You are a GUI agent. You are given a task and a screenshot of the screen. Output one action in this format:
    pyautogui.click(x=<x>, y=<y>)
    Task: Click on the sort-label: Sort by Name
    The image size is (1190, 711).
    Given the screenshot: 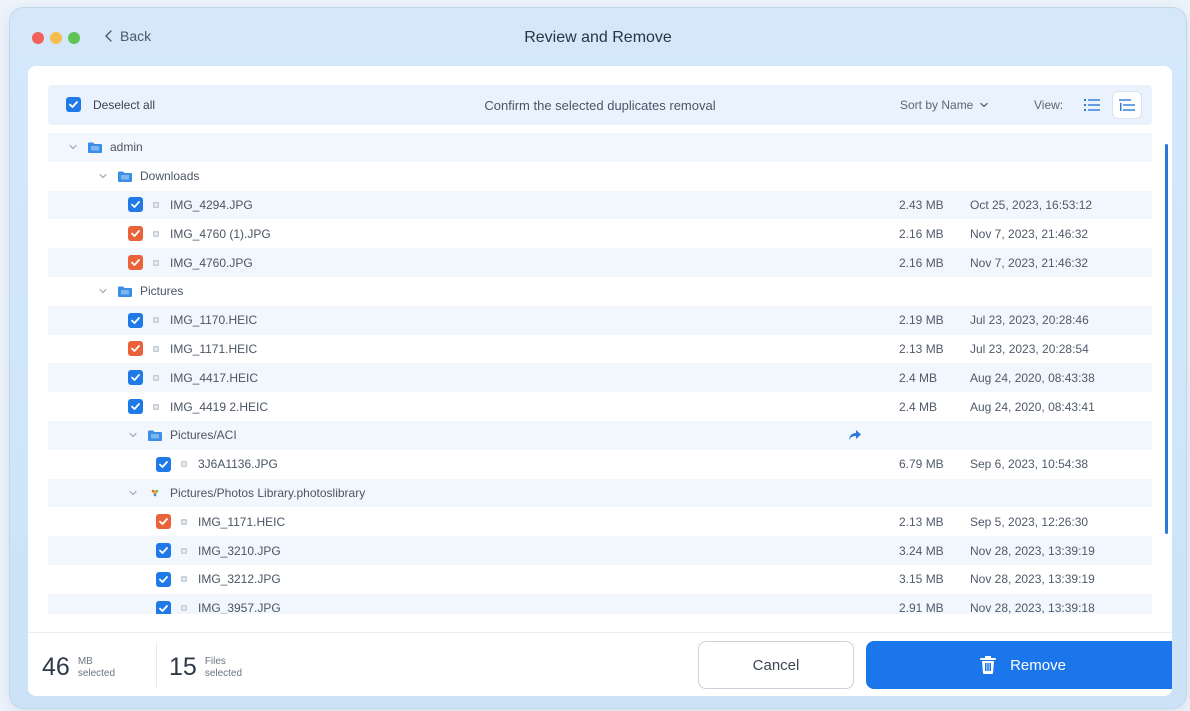 What is the action you would take?
    pyautogui.click(x=937, y=105)
    